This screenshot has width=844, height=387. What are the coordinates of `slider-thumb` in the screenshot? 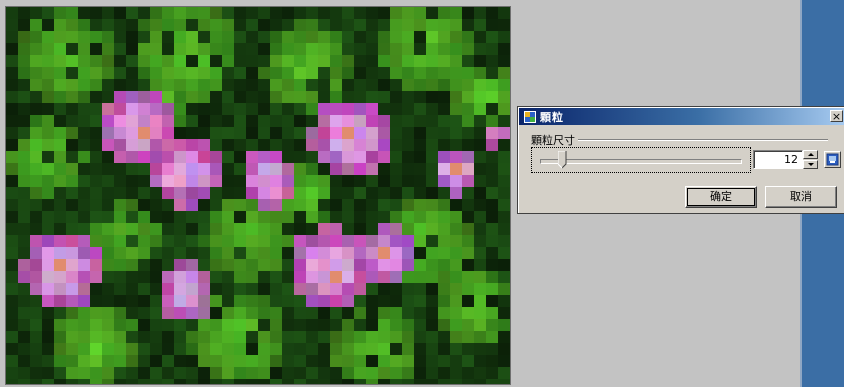 It's located at (562, 160).